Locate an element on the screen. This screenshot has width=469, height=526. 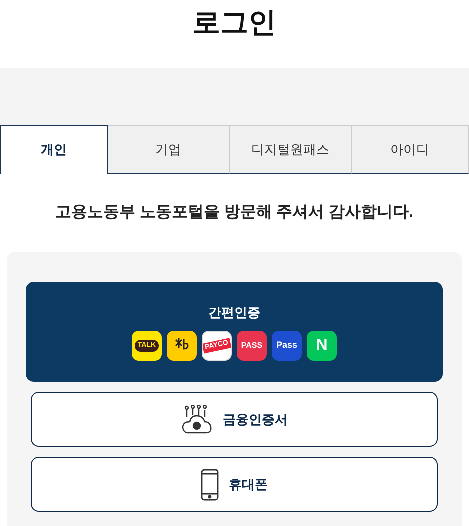
login-method-button: 휴대폰 is located at coordinates (234, 484).